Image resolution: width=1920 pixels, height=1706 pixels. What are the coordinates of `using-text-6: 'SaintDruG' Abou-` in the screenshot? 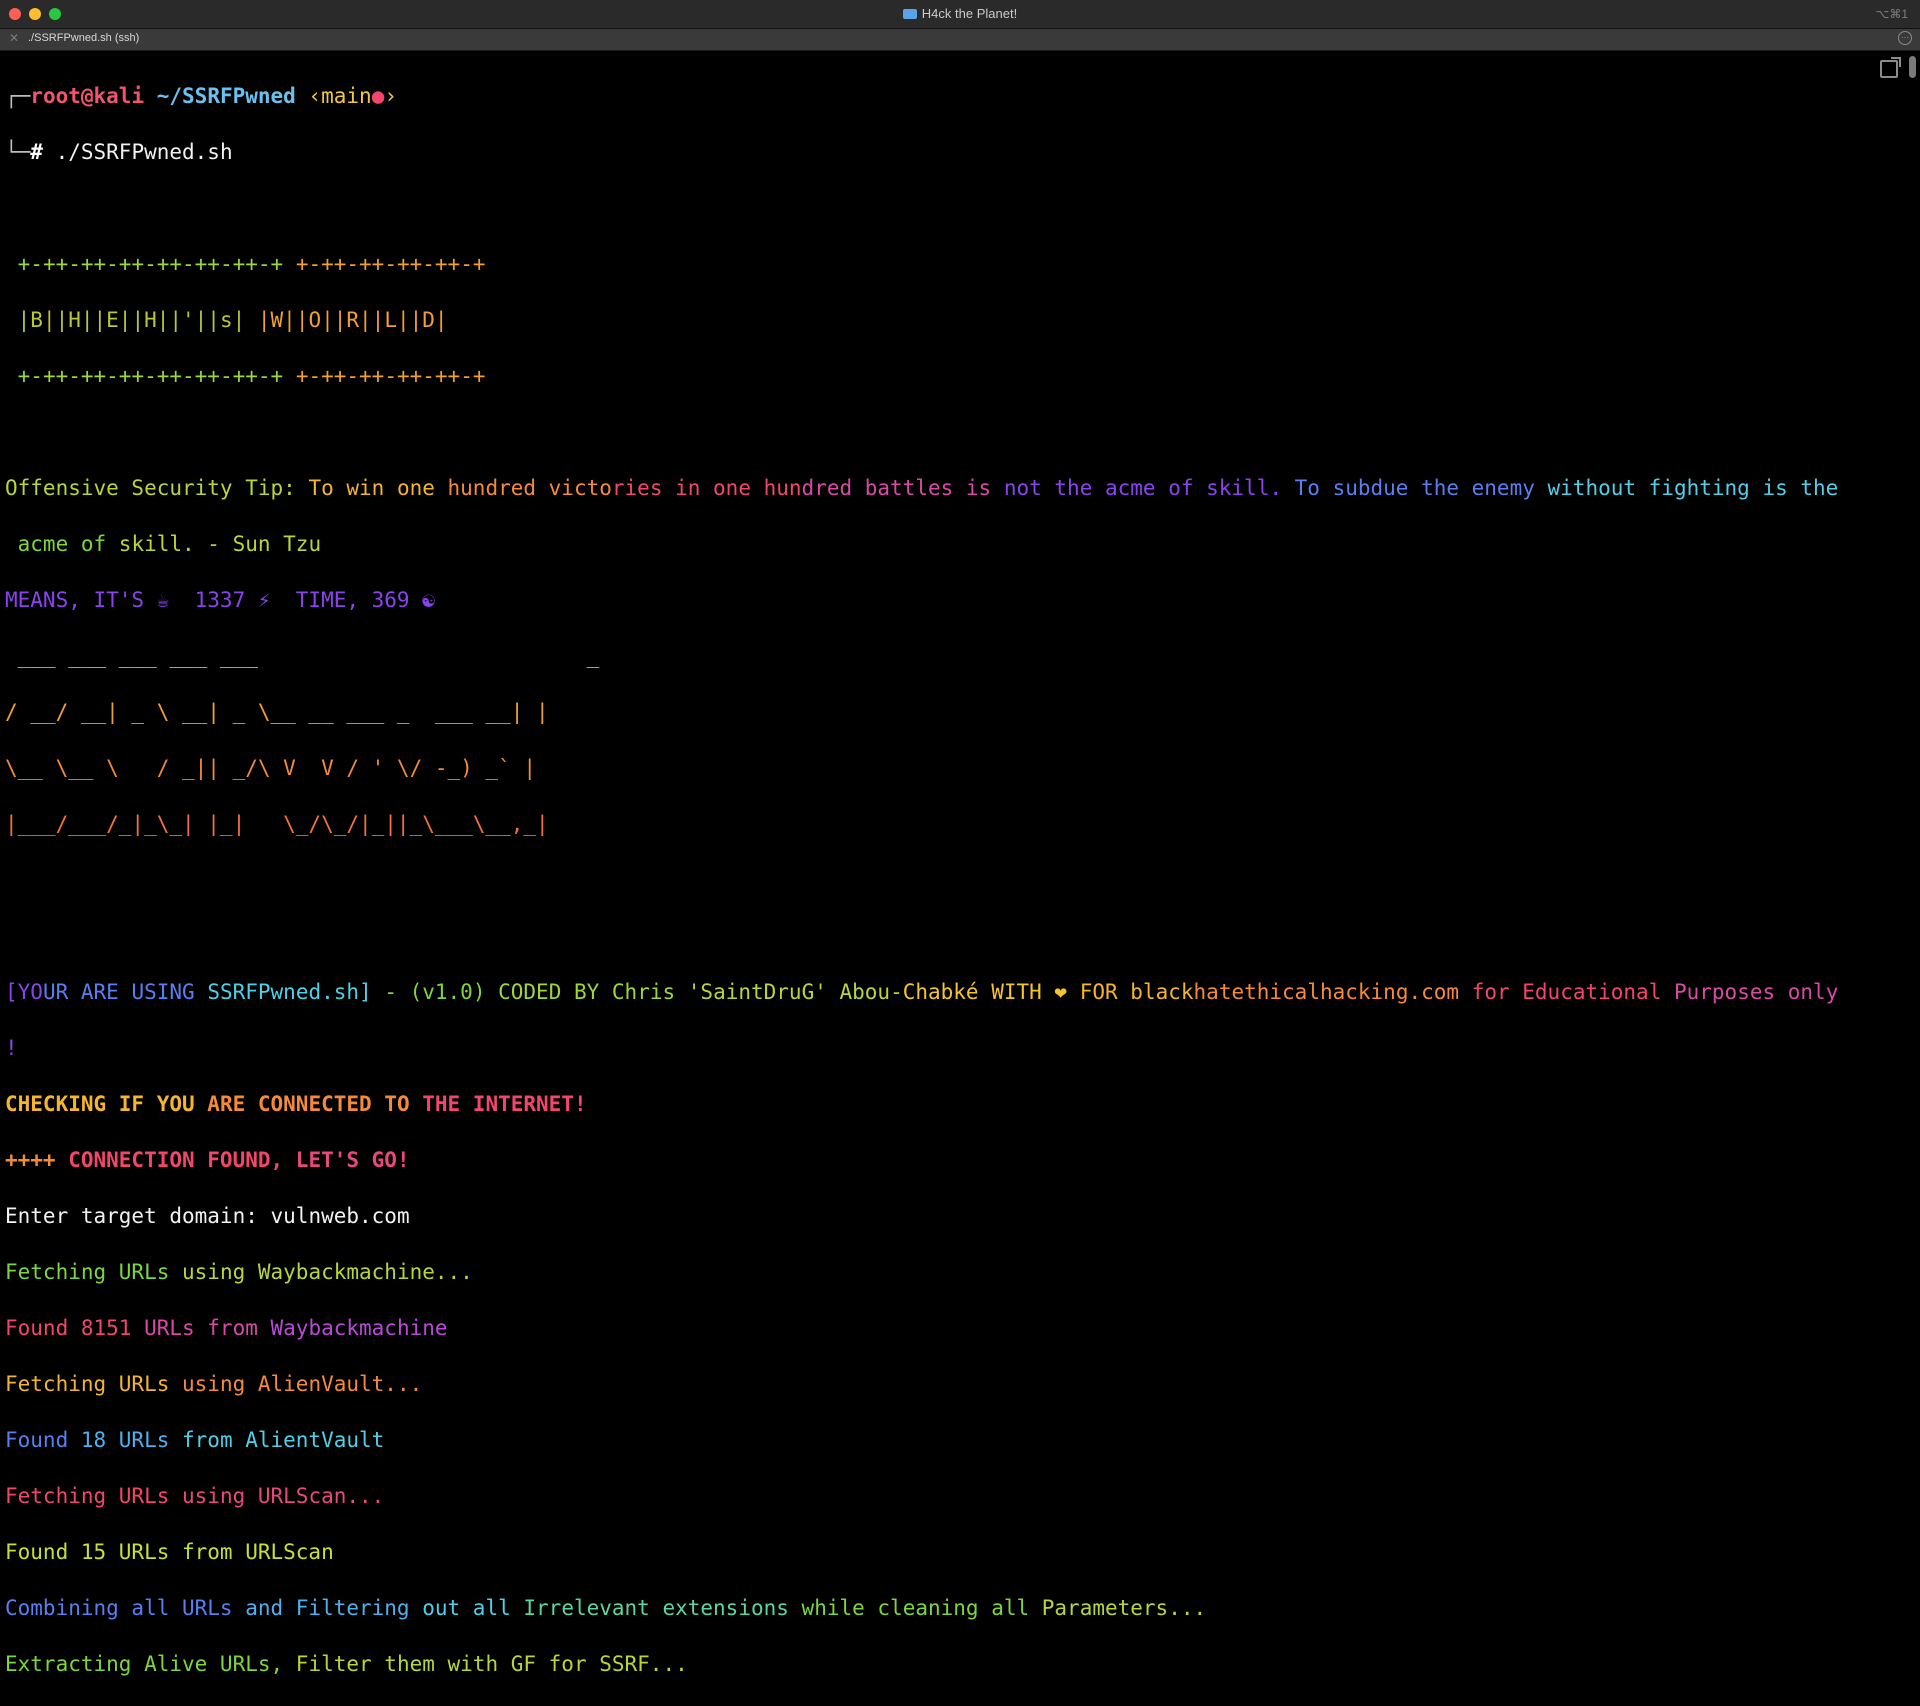 It's located at (795, 992).